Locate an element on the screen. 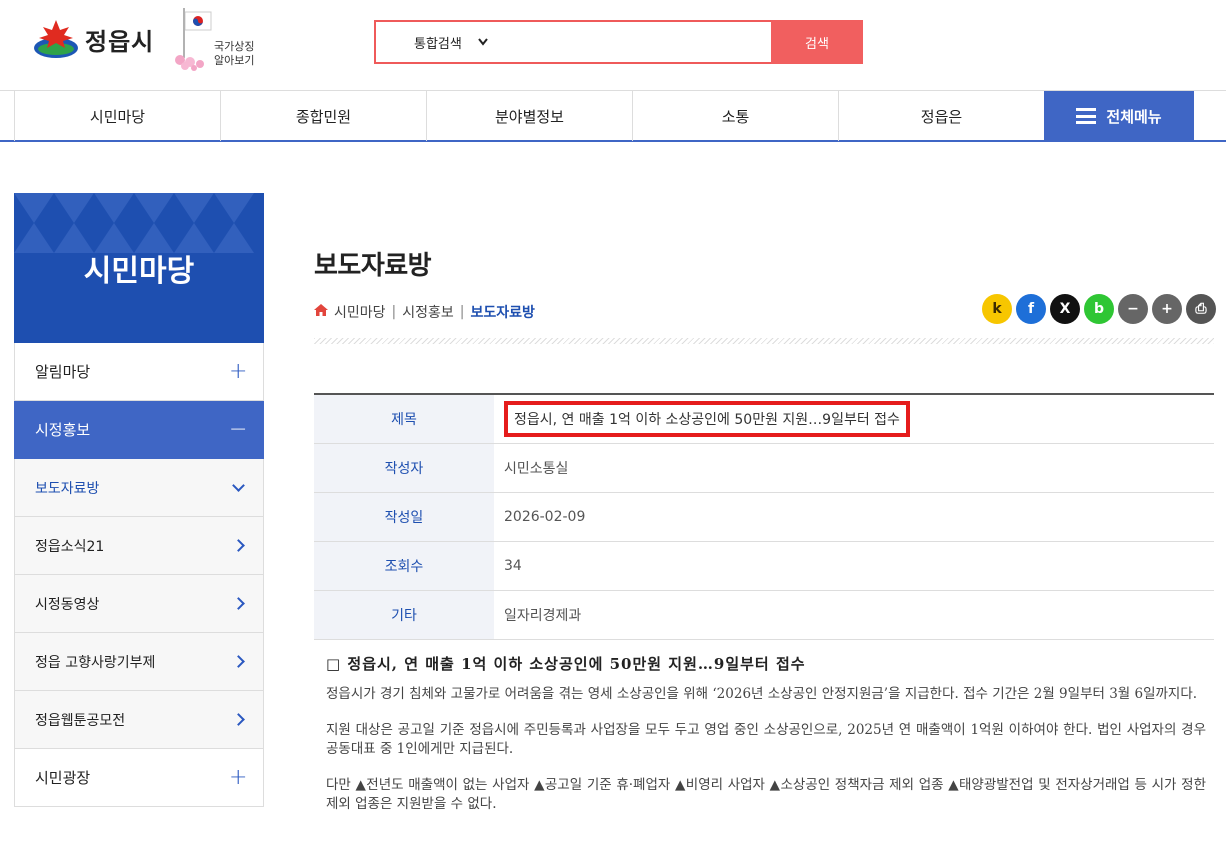  main-navigation: 시민마당 종합민원 분야별정보 소통 정읍은 전체메뉴 is located at coordinates (613, 116).